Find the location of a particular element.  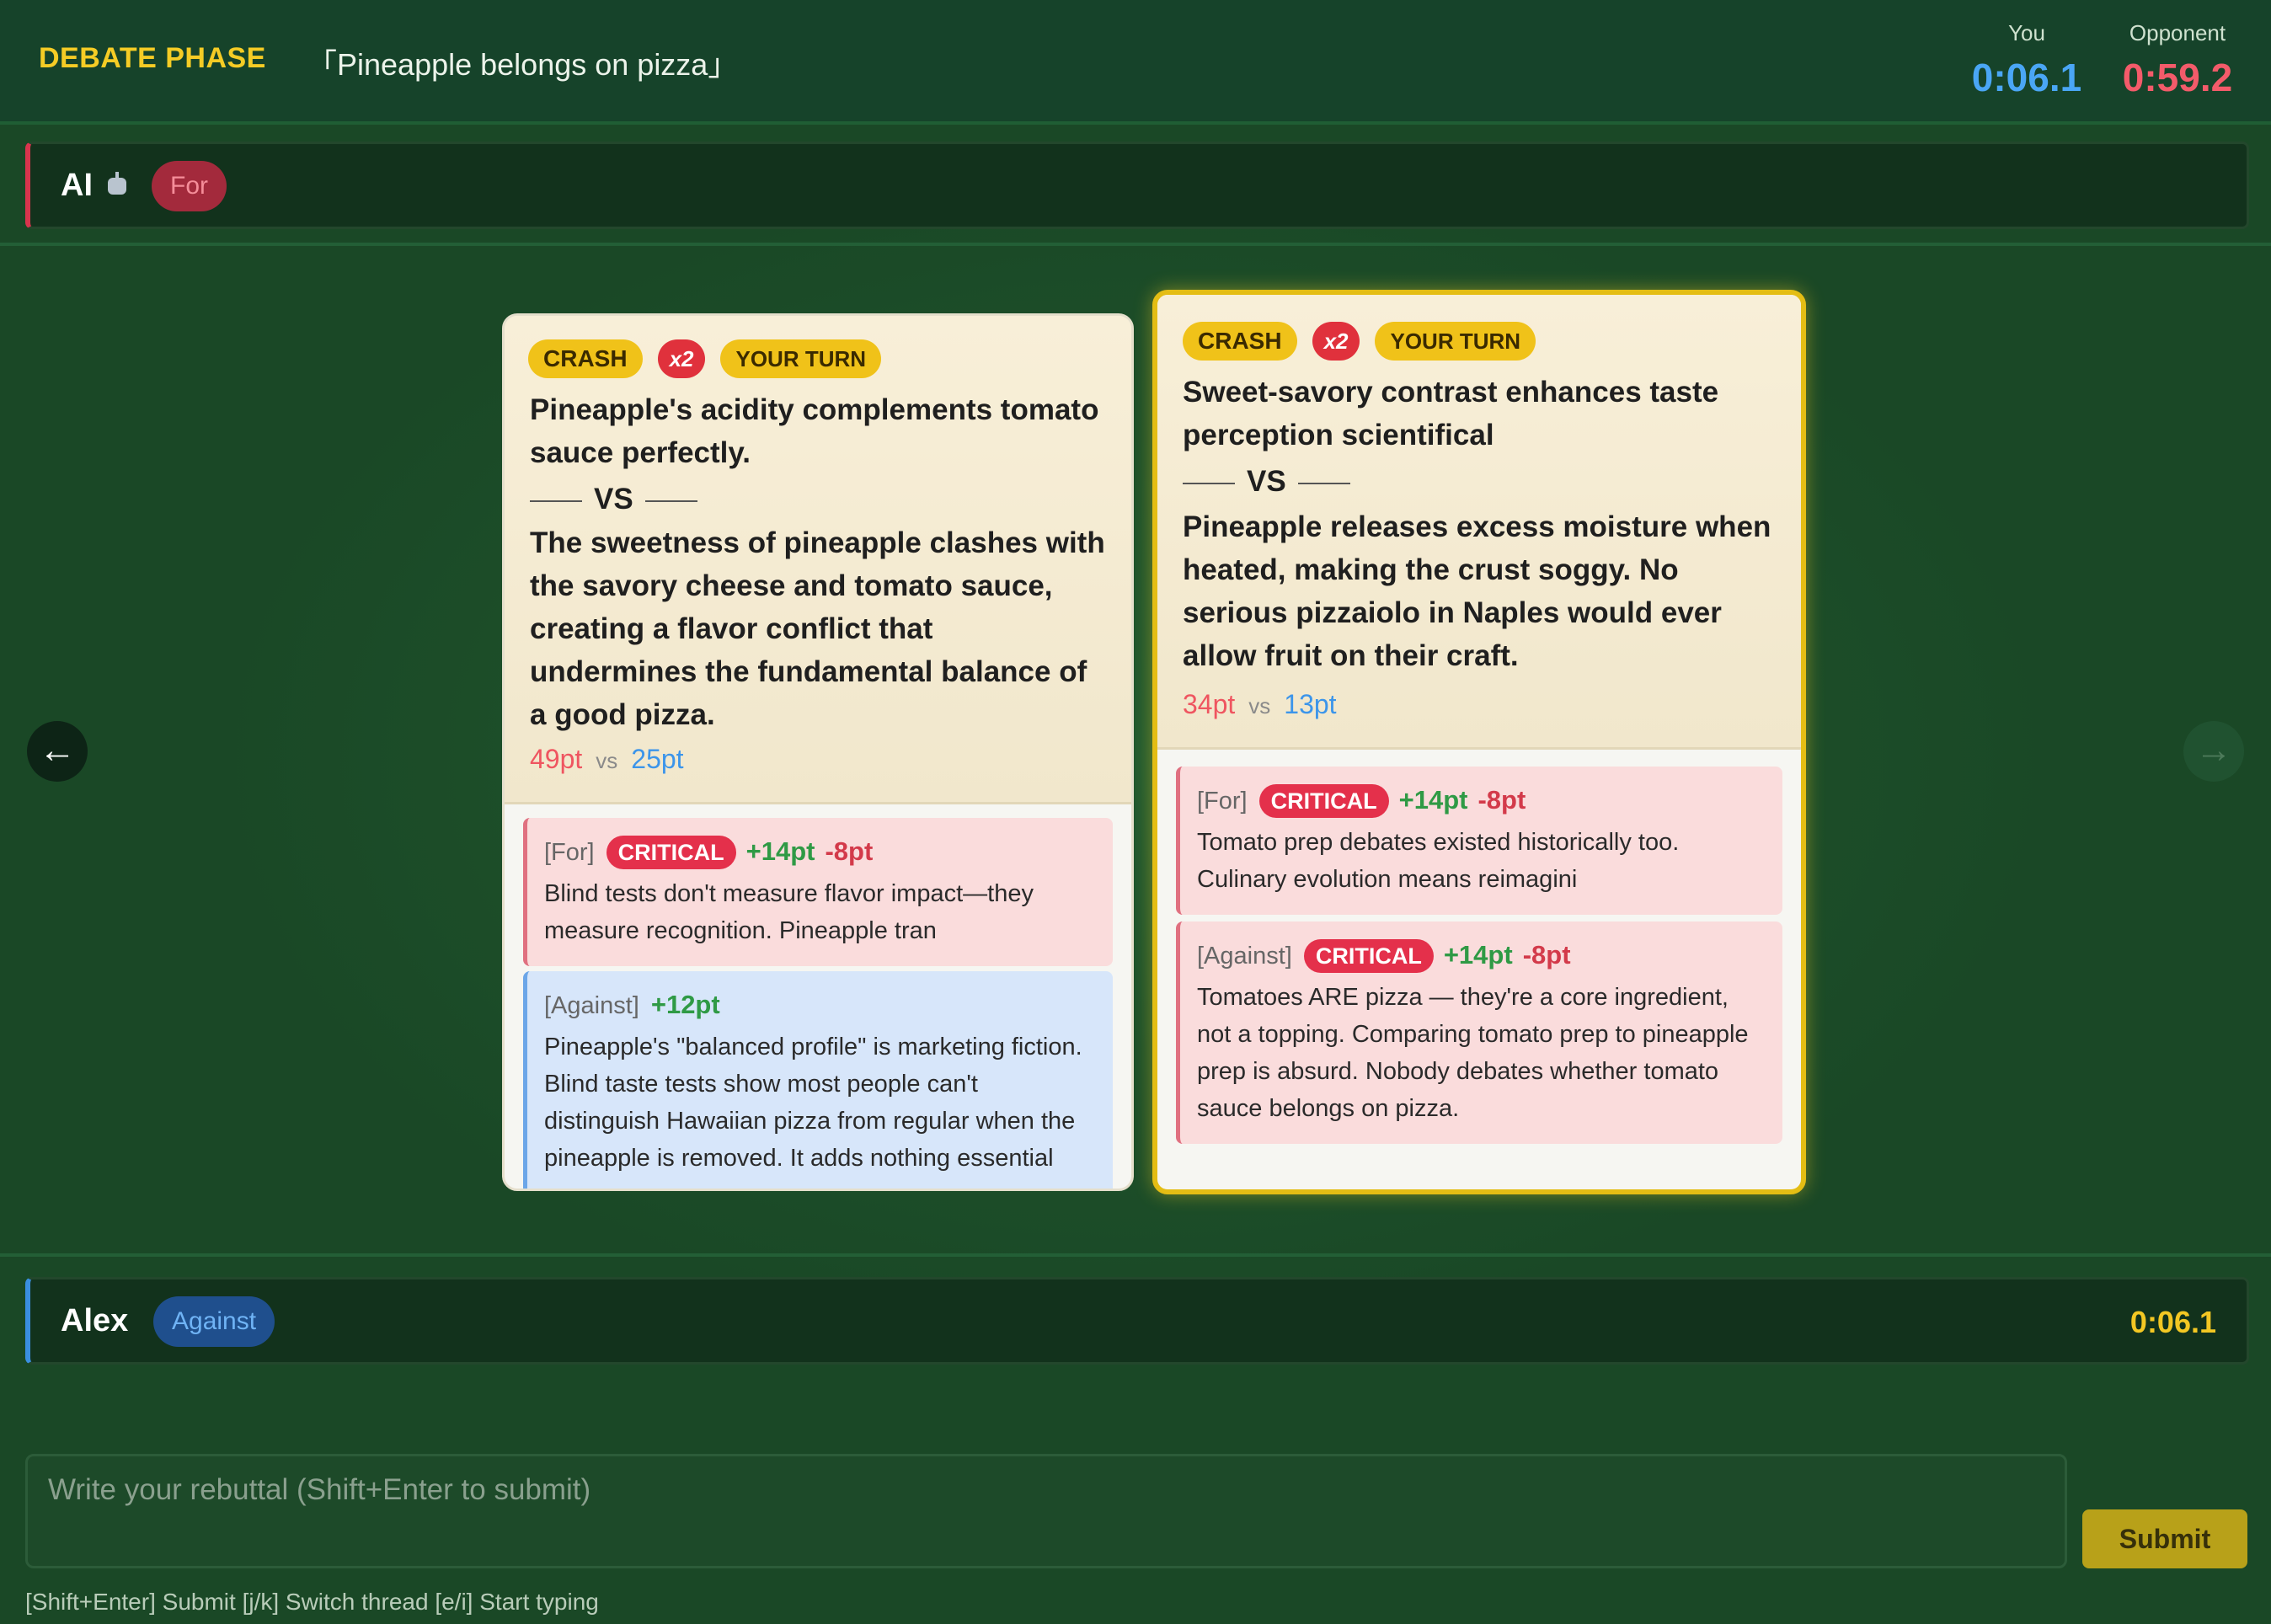

opponent-timer: Opponent 0:59.2 is located at coordinates (2177, 60).